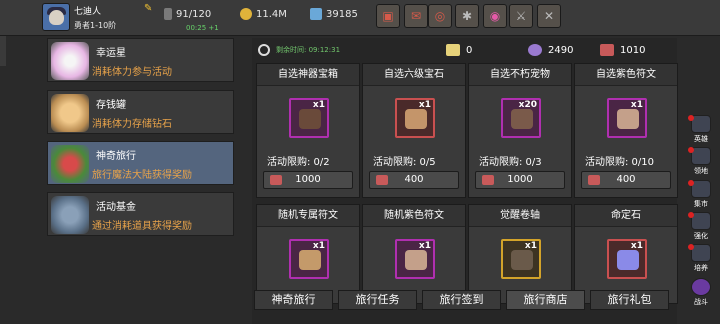  Describe the element at coordinates (116, 207) in the screenshot. I see `menu-item-title: 活动基金` at that location.